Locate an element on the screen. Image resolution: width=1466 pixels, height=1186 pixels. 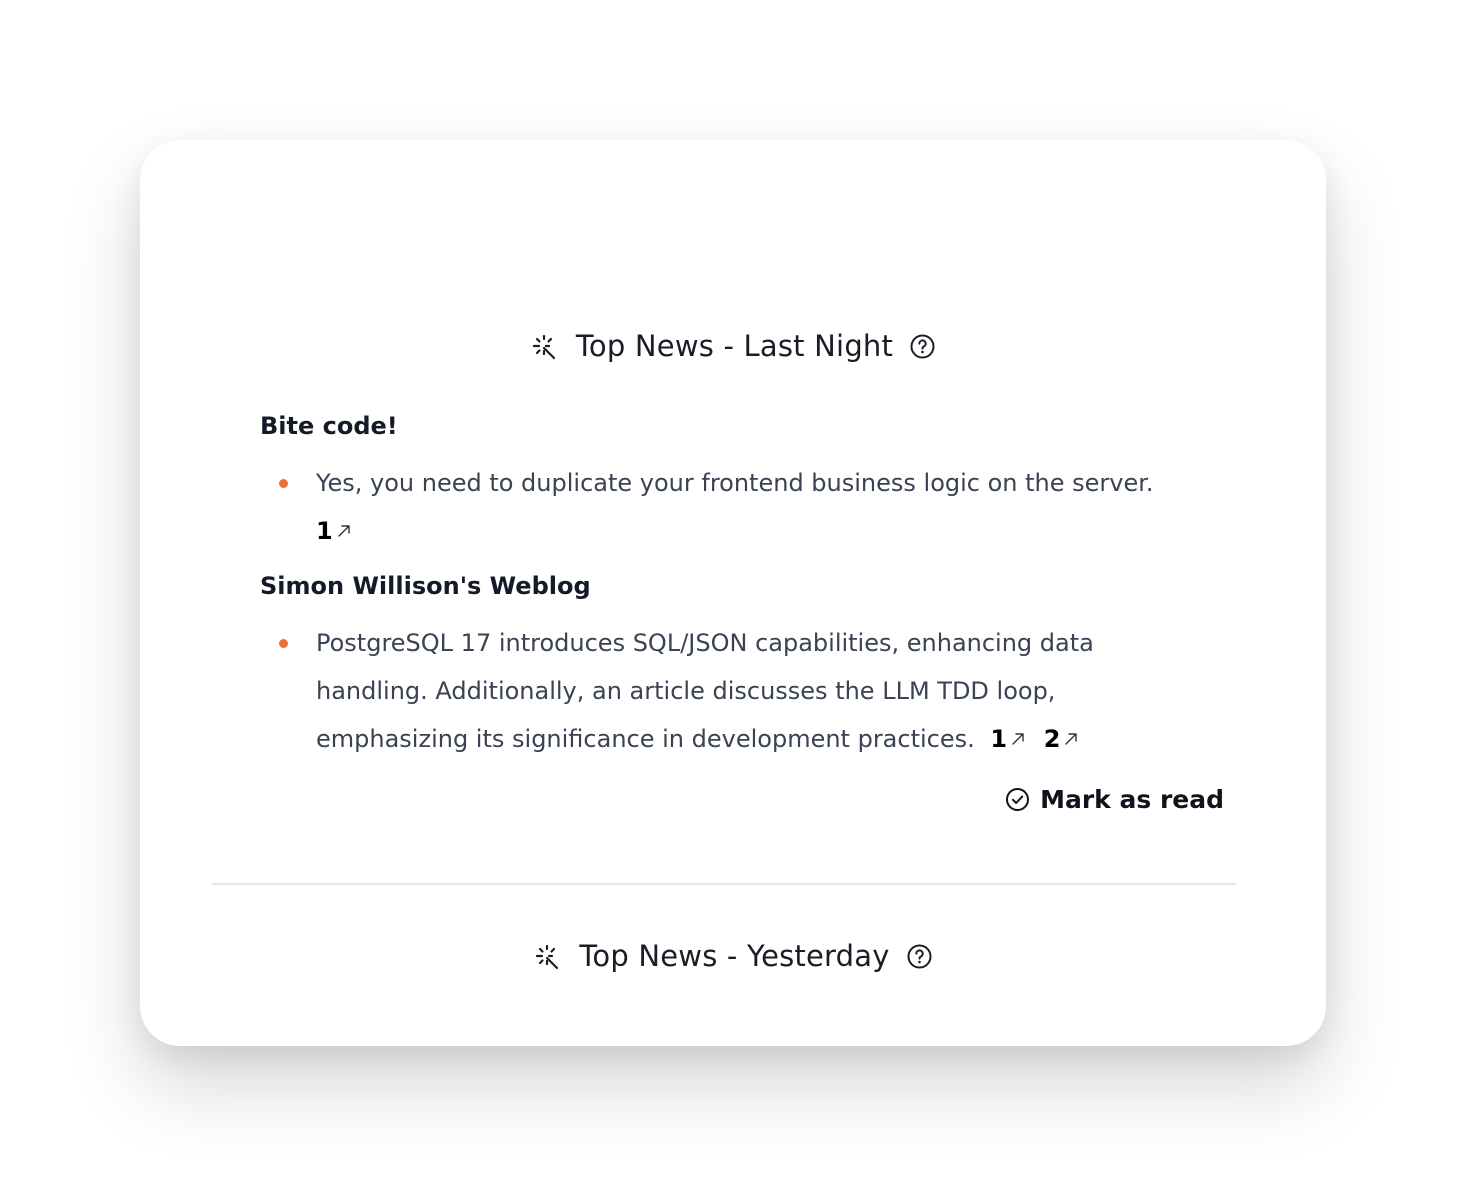
check-circle-icon is located at coordinates (1018, 799).